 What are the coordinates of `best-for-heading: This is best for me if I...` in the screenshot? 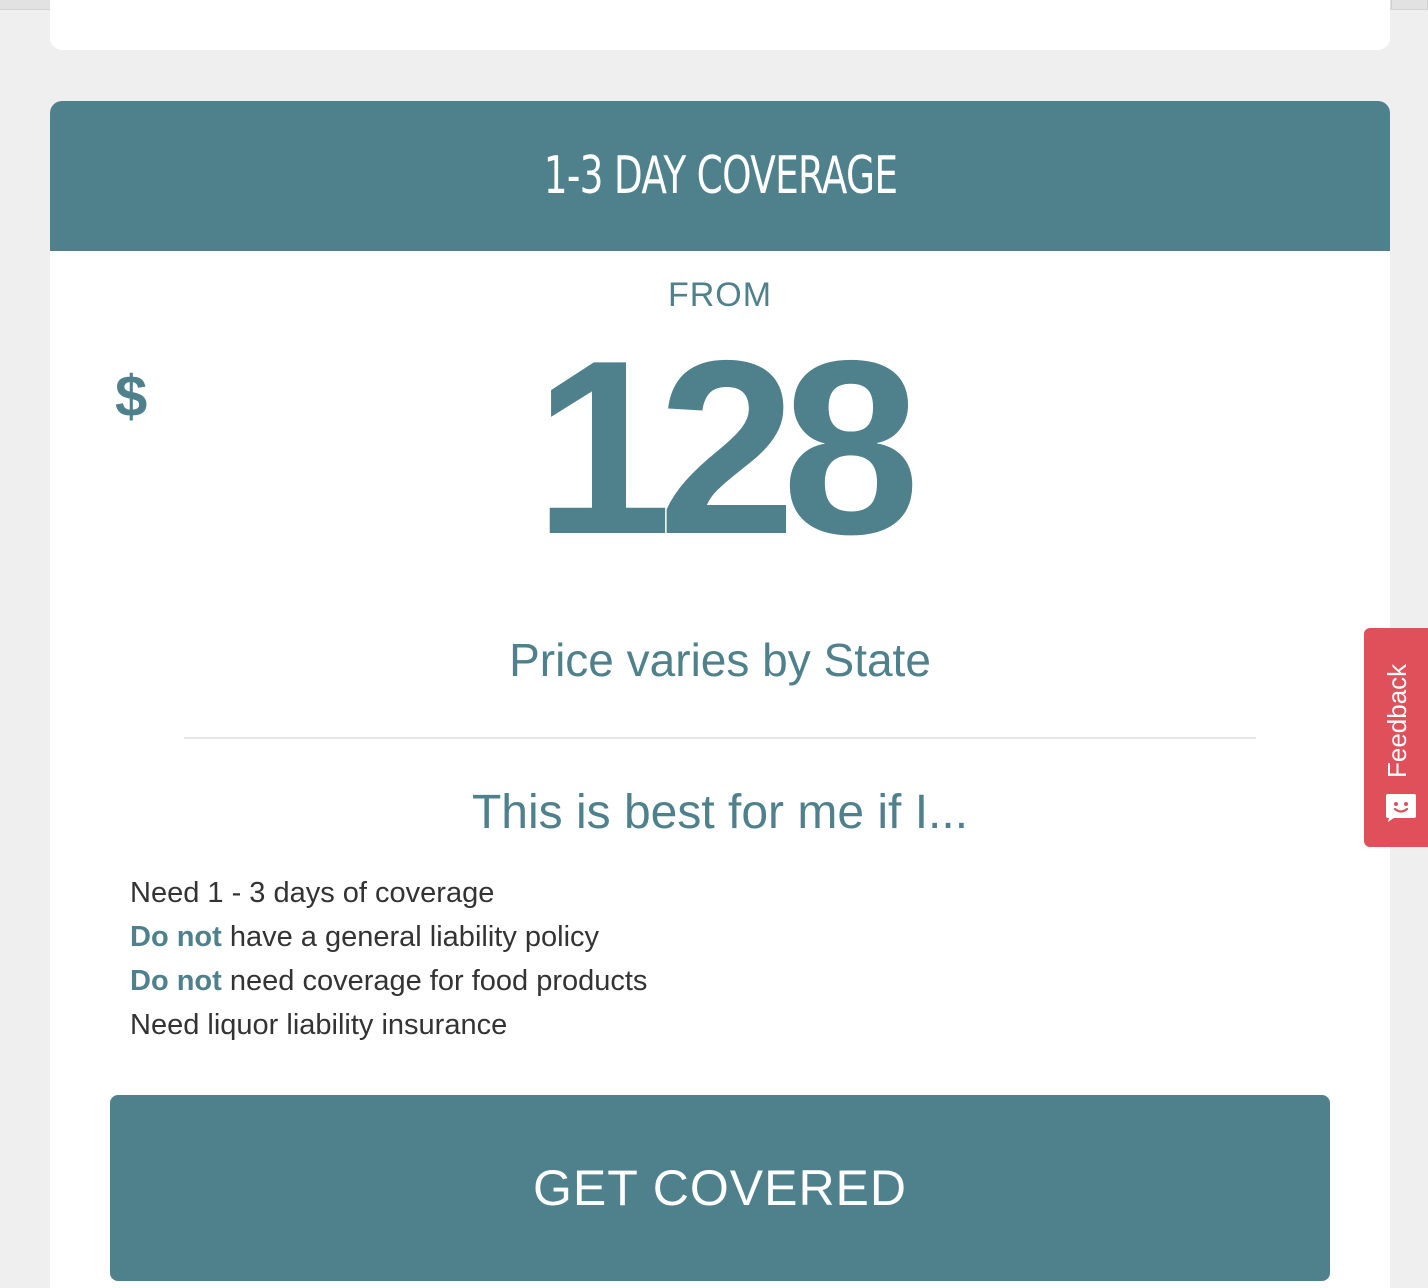 It's located at (720, 812).